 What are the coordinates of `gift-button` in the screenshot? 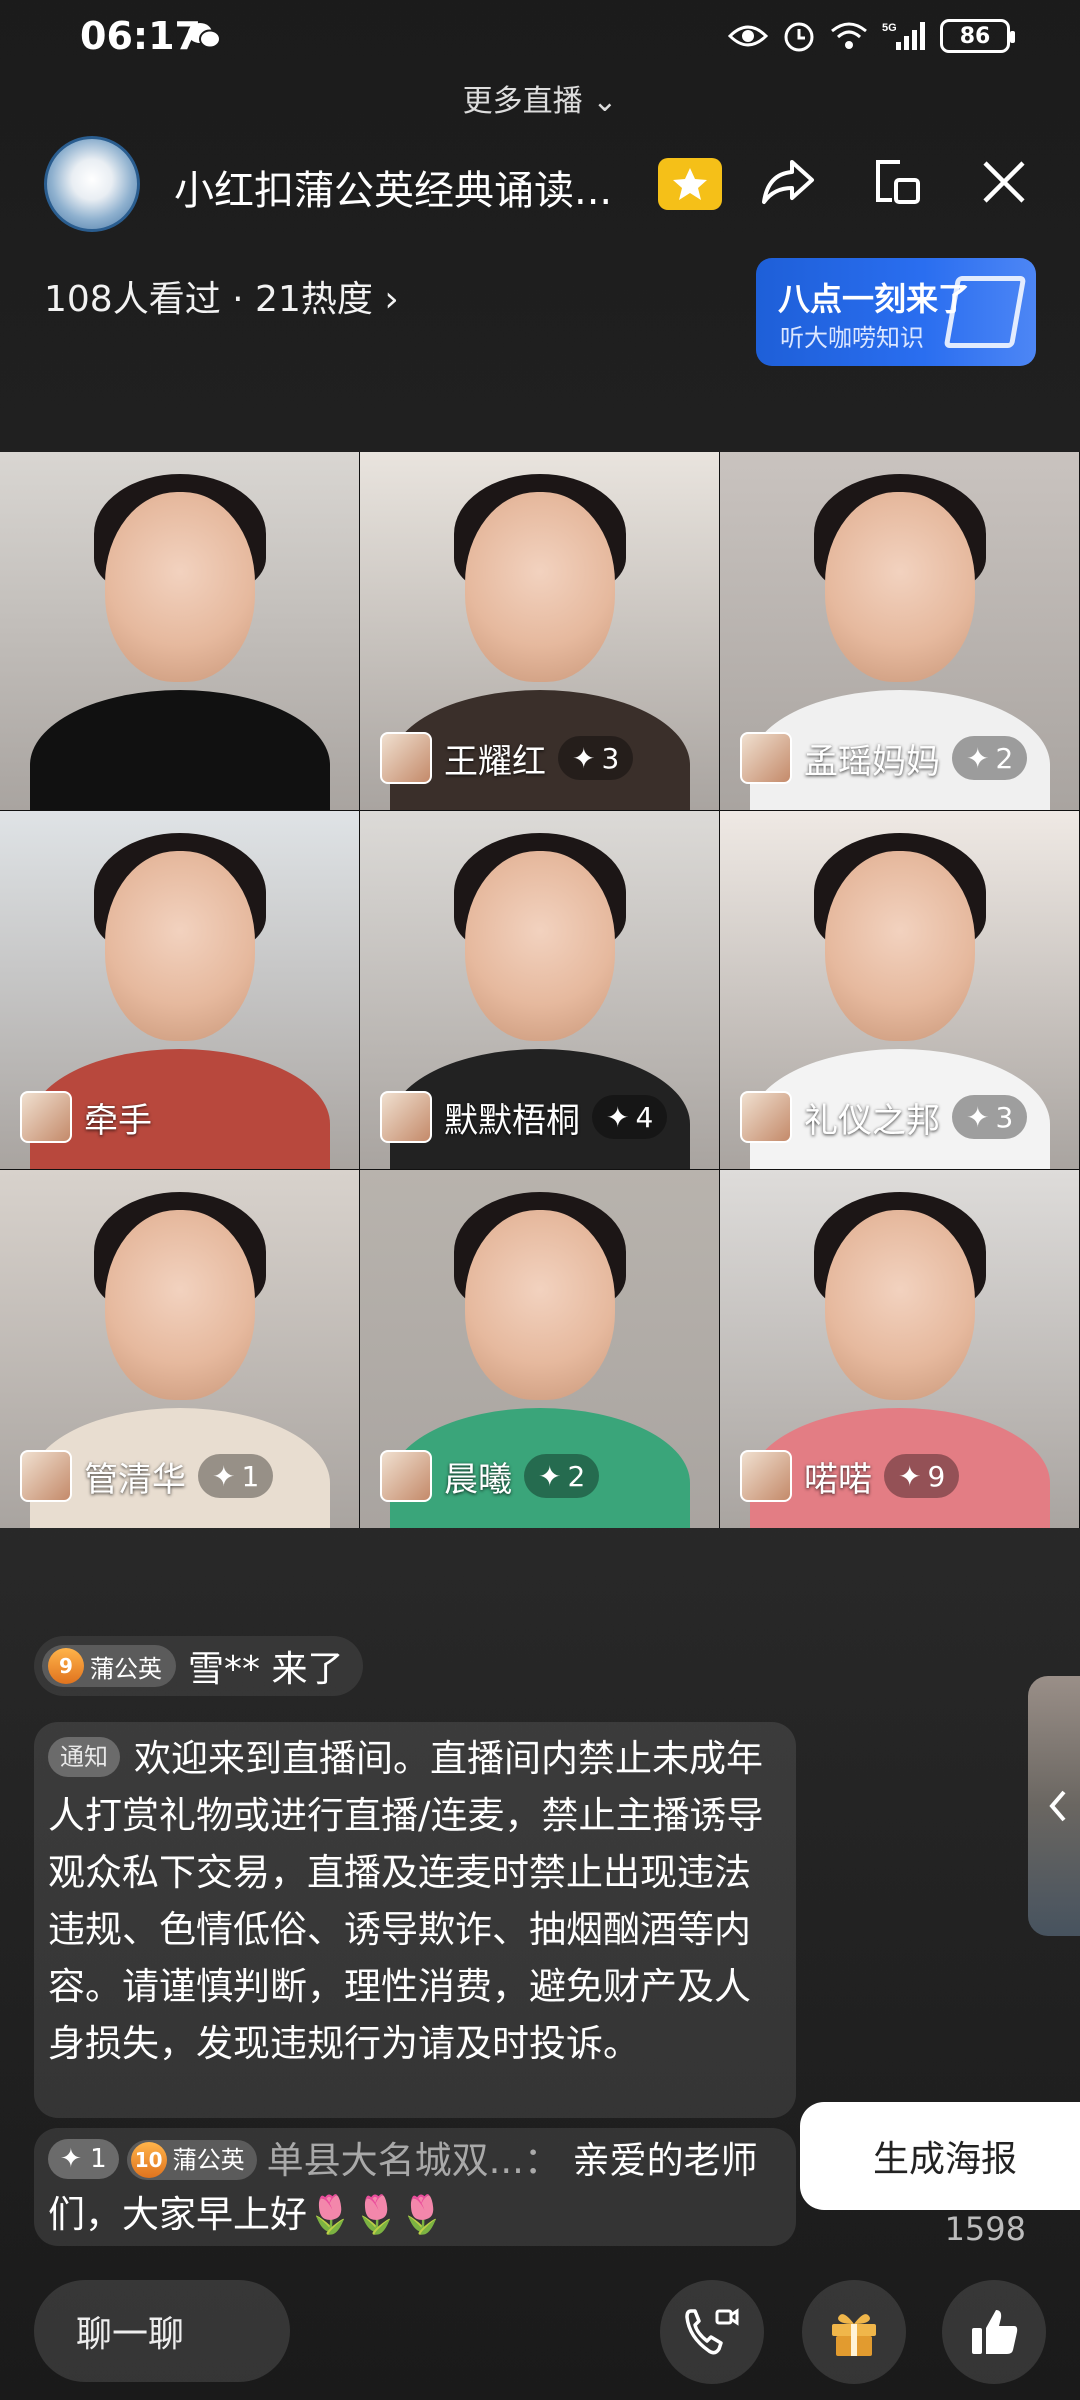 It's located at (854, 2332).